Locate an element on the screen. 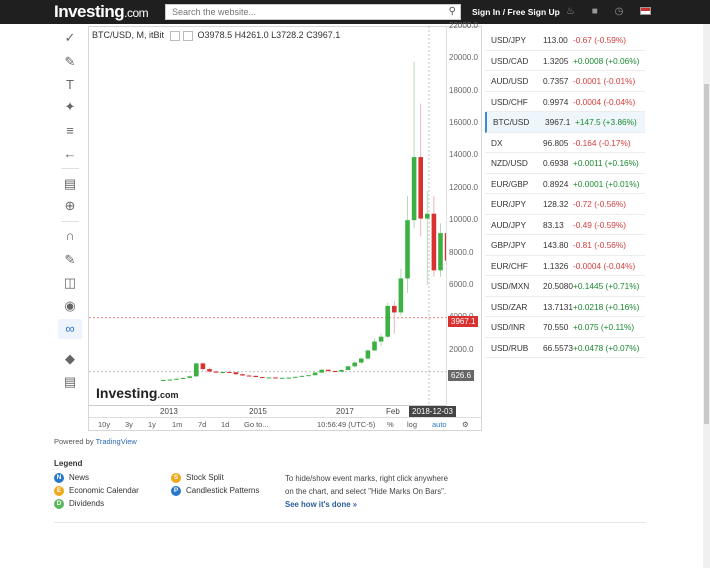 The width and height of the screenshot is (710, 568). quote-change: -0.67 (-0.59%) is located at coordinates (600, 40).